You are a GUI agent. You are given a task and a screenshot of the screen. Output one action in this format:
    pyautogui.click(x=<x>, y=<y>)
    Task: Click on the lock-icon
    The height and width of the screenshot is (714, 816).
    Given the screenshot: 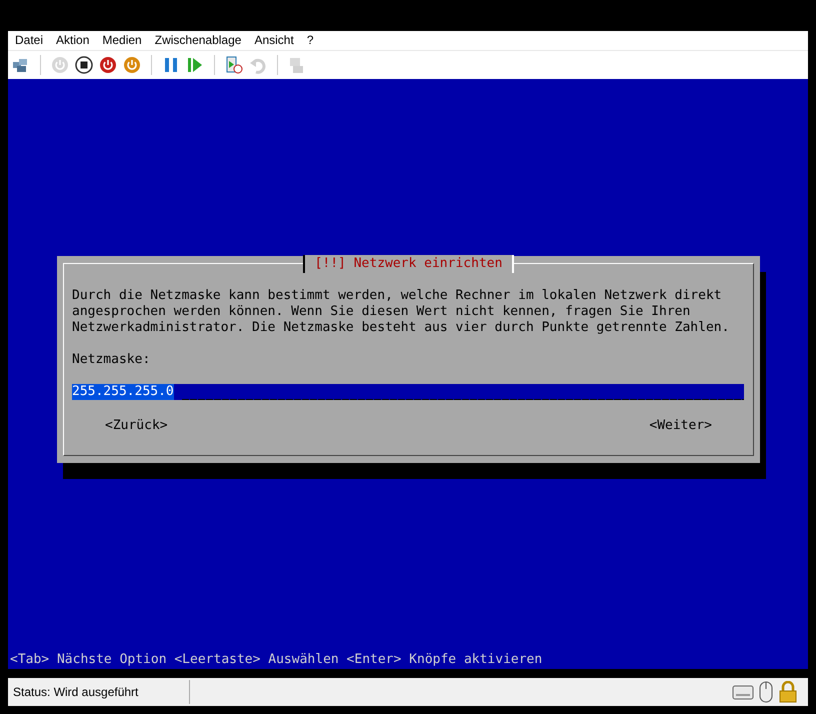 What is the action you would take?
    pyautogui.click(x=788, y=692)
    